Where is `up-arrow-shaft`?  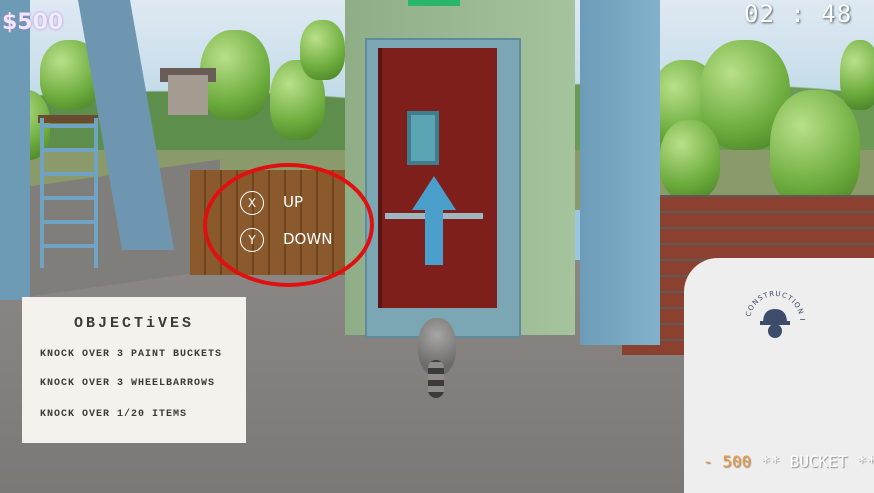
up-arrow-shaft is located at coordinates (434, 235).